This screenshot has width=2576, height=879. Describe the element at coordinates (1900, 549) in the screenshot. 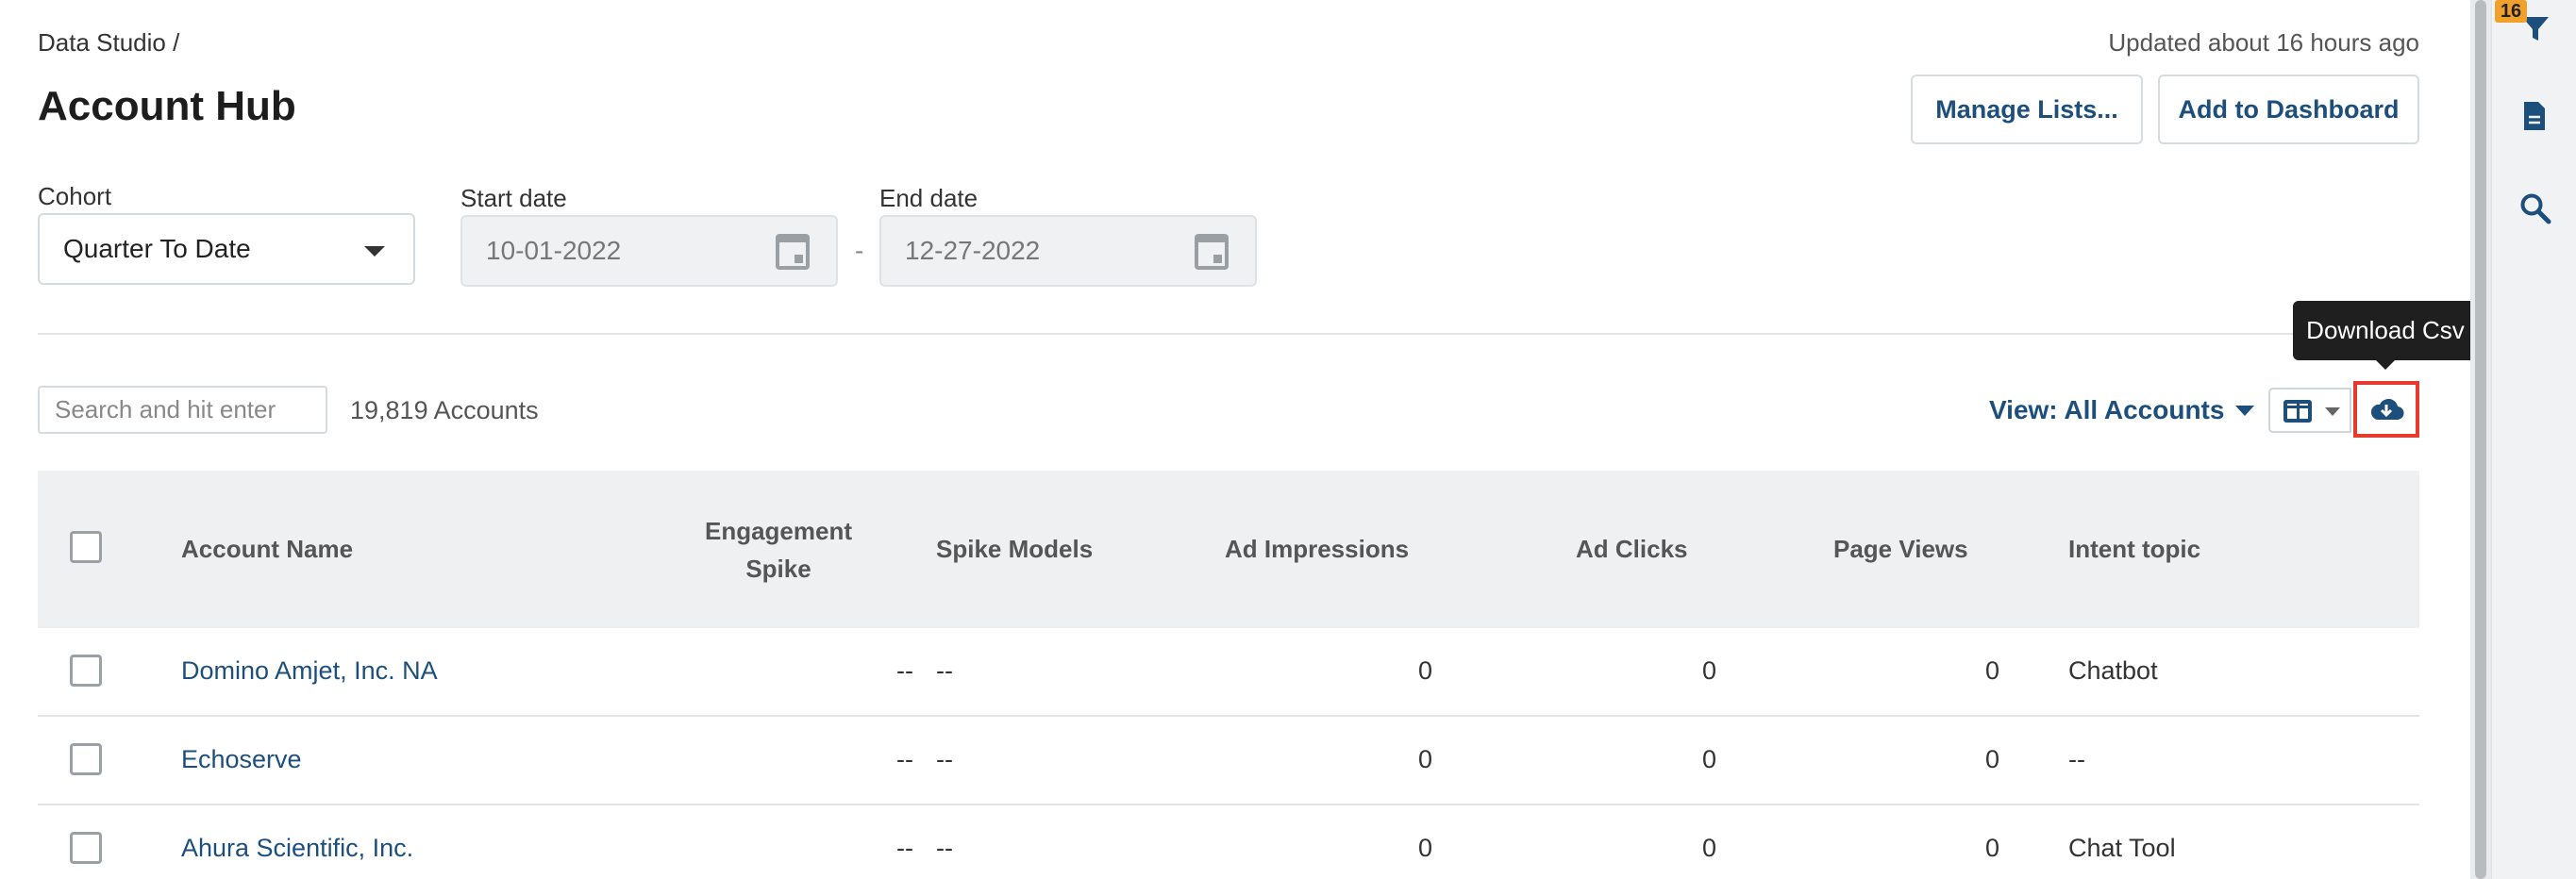

I see `column-header-page-views: Page Views` at that location.